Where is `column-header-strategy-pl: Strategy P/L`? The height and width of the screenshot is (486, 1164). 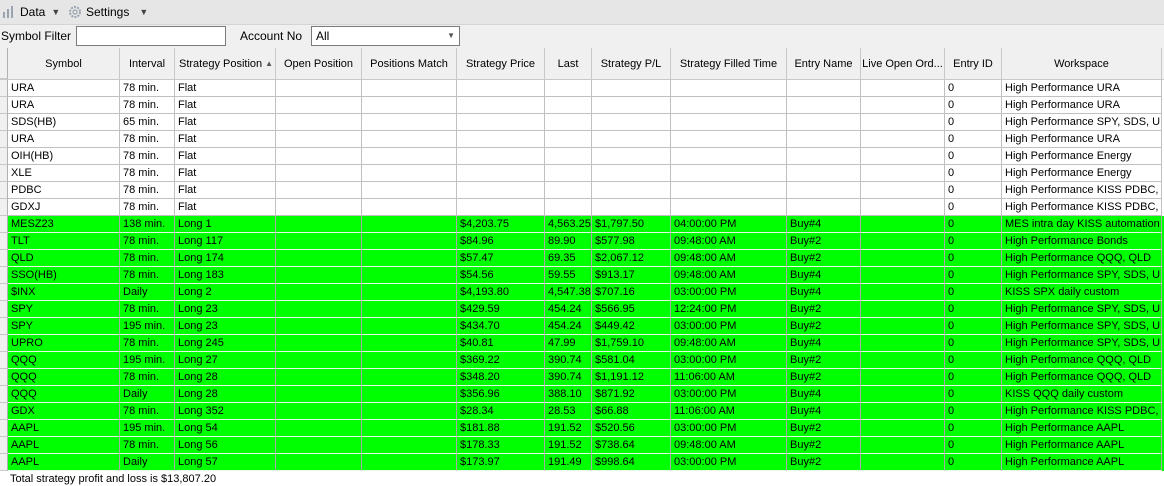
column-header-strategy-pl: Strategy P/L is located at coordinates (631, 63).